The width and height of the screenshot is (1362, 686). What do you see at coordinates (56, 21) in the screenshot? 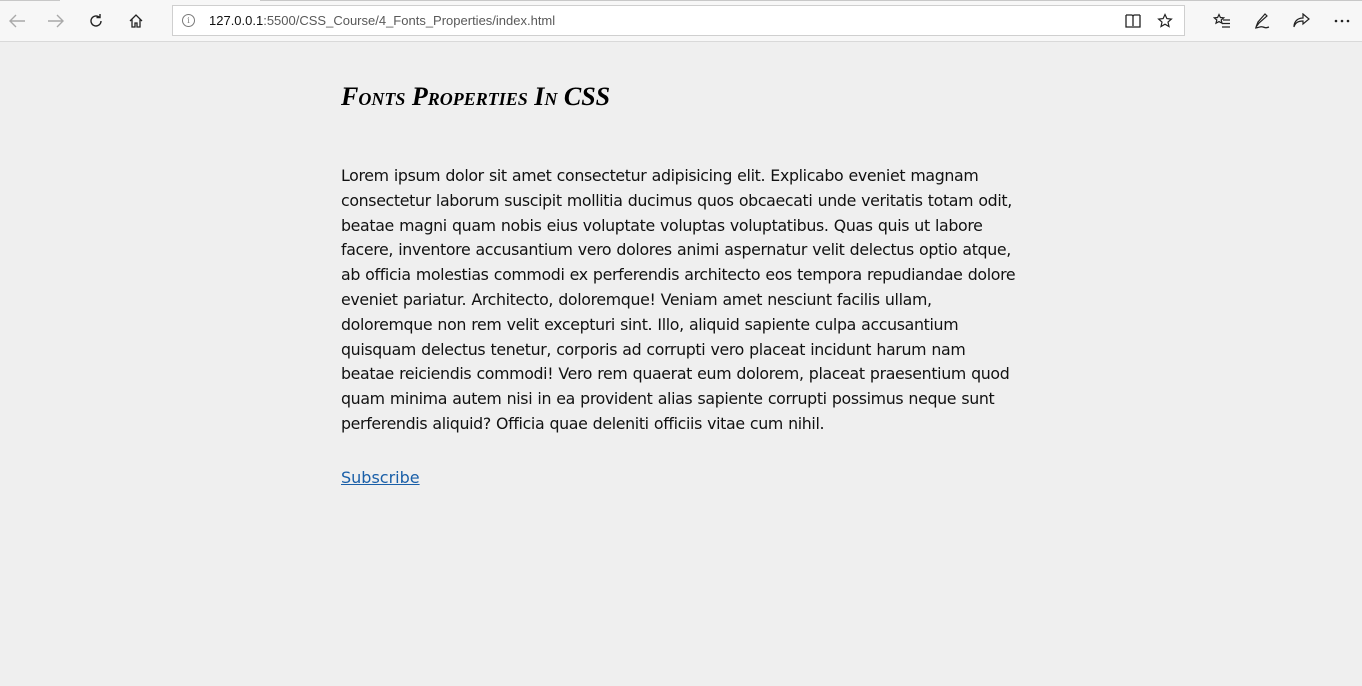
I see `forward-arrow-icon` at bounding box center [56, 21].